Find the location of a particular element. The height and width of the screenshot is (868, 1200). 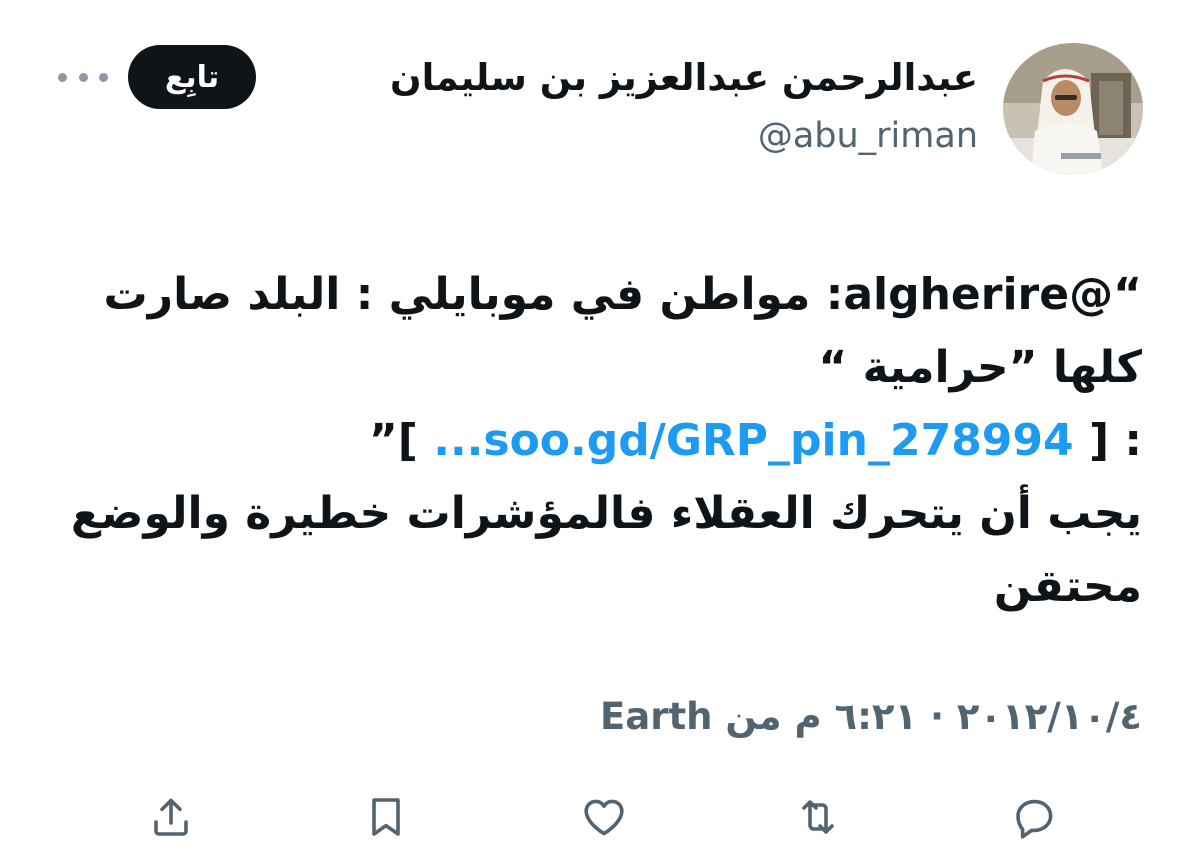

heart-icon is located at coordinates (604, 817).